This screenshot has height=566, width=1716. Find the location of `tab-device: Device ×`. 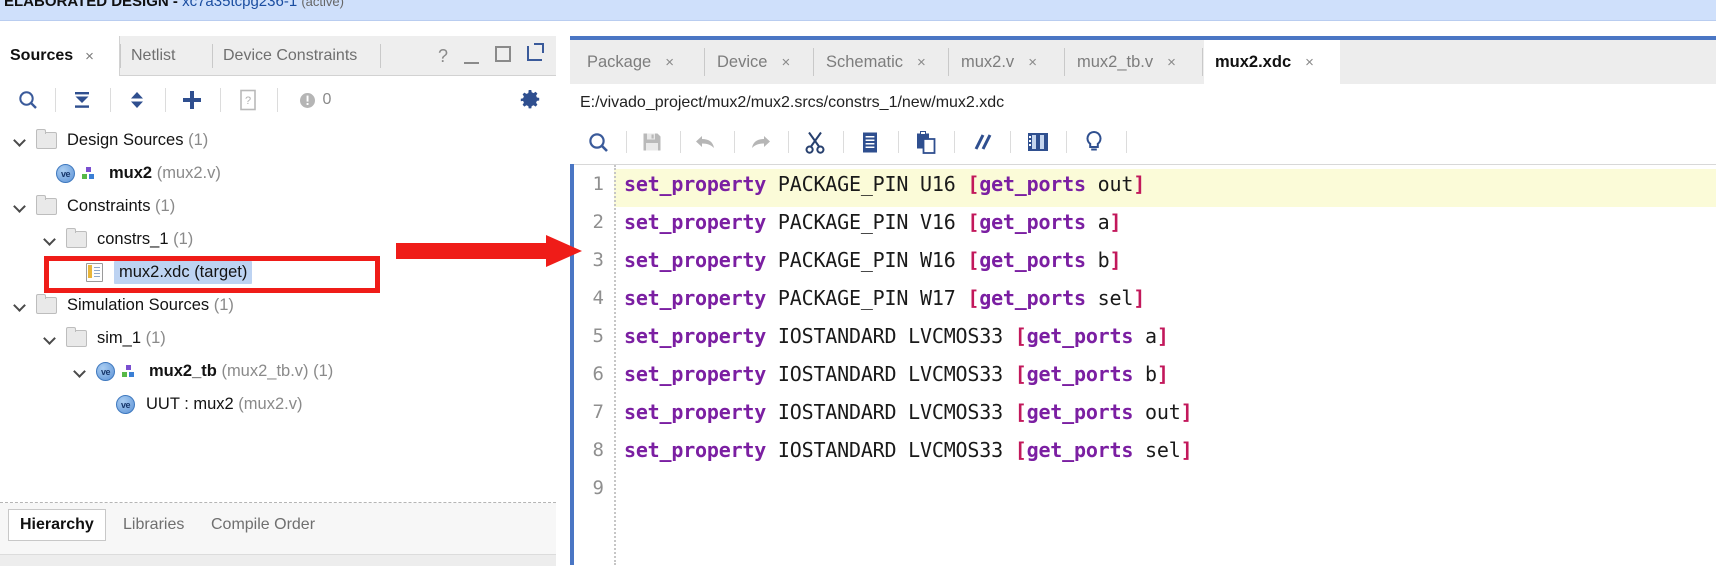

tab-device: Device × is located at coordinates (753, 62).